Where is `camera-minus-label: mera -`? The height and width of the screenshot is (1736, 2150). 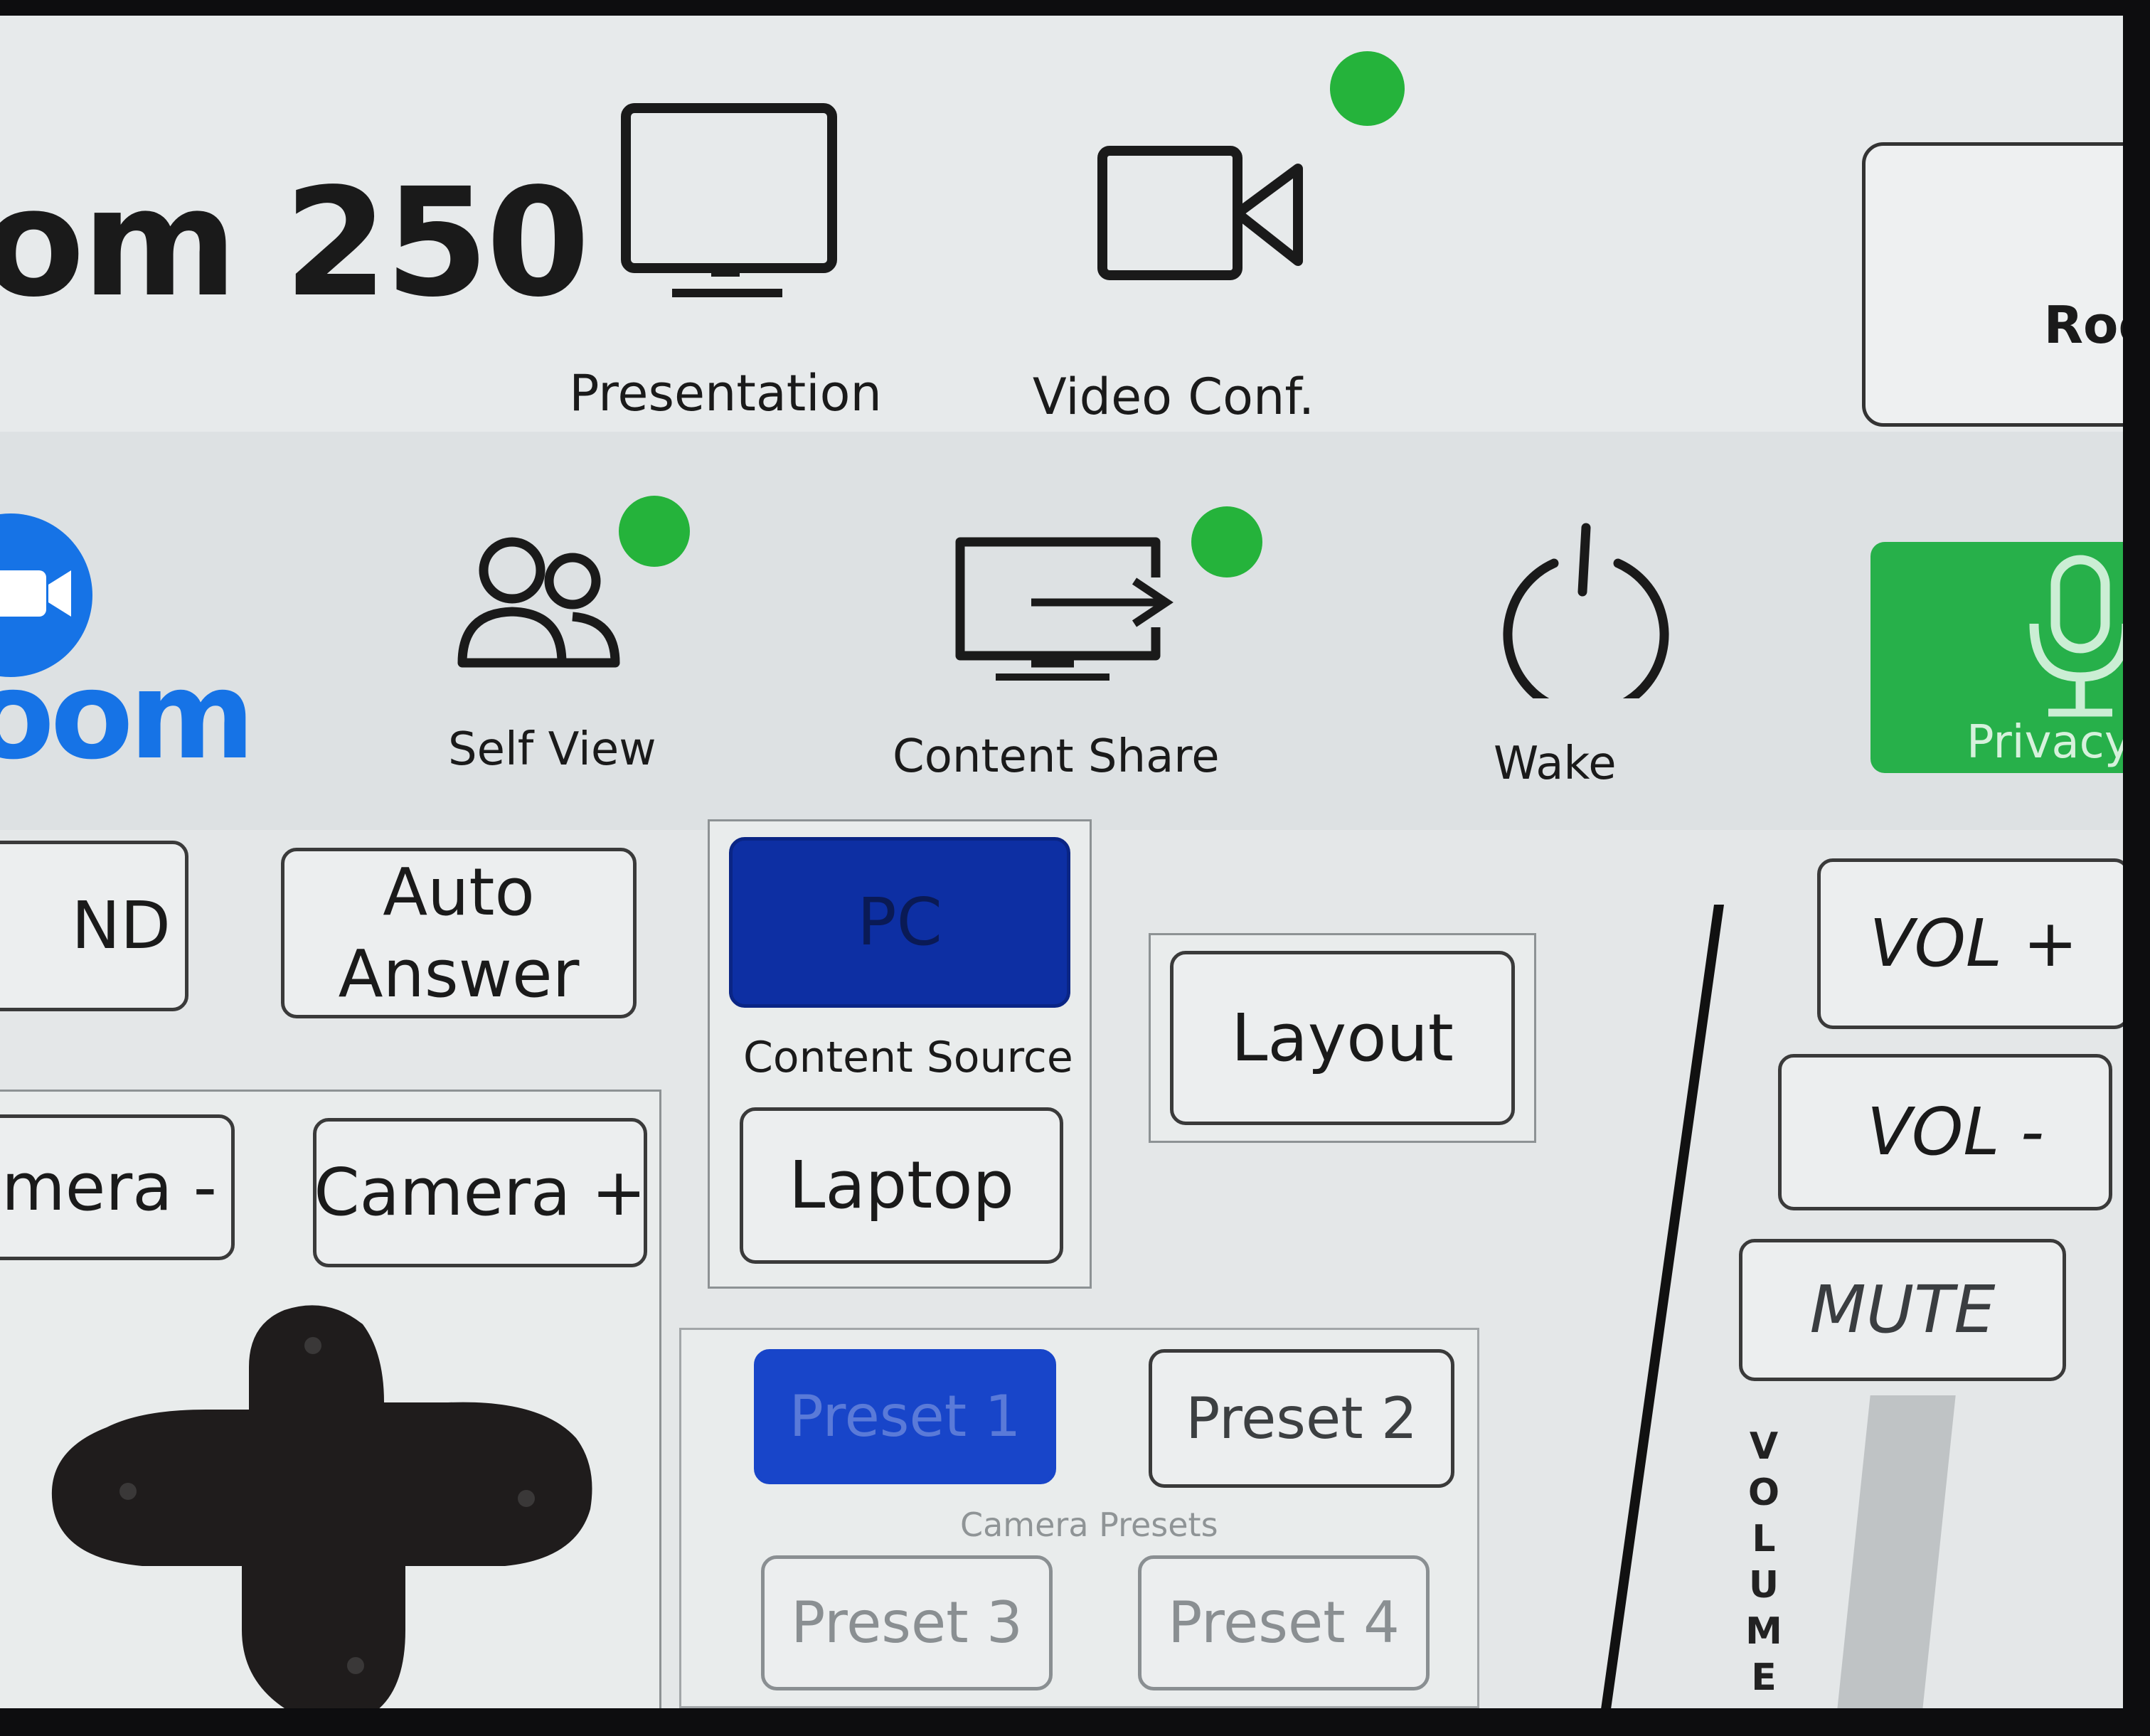 camera-minus-label: mera - is located at coordinates (109, 1187).